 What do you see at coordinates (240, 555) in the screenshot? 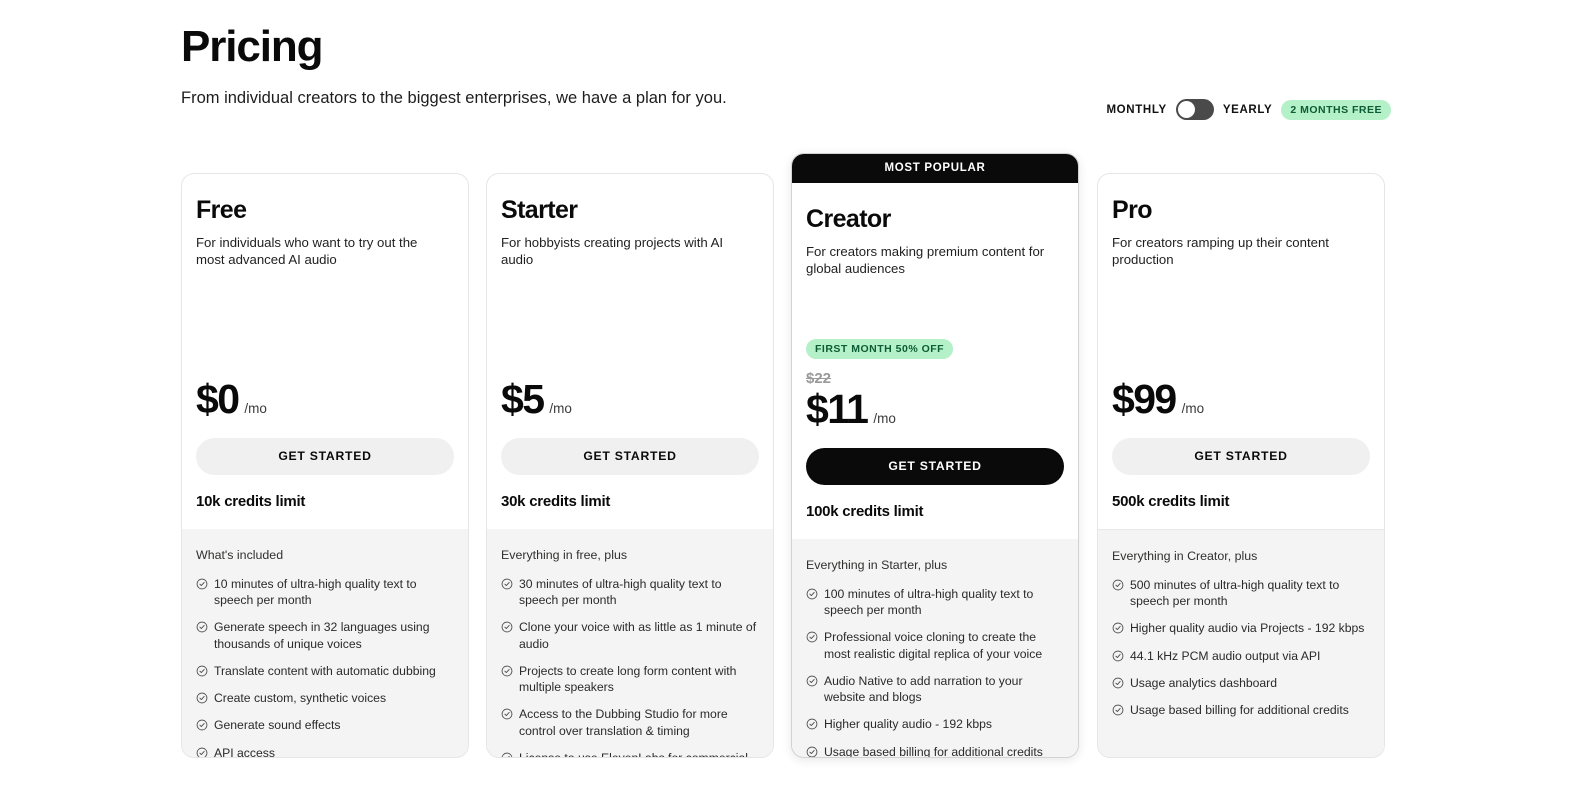
I see `included-label: What's included` at bounding box center [240, 555].